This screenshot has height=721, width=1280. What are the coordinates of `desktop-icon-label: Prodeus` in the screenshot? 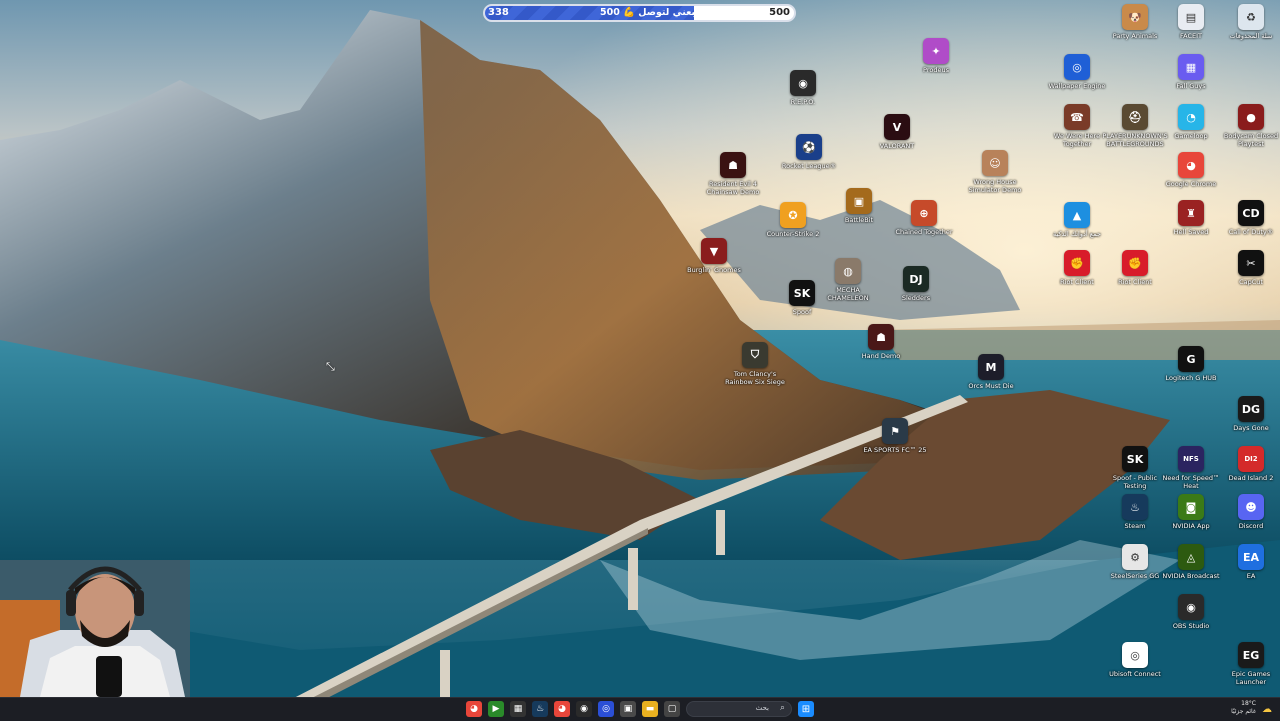 It's located at (936, 70).